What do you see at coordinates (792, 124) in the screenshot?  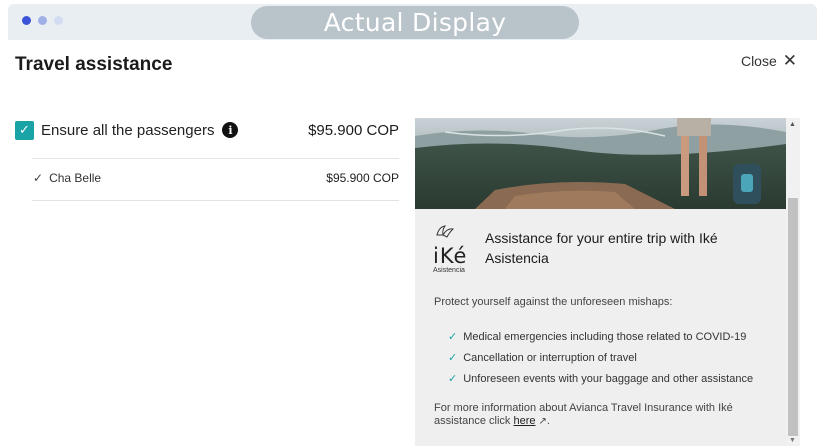 I see `scroll-up-icon: ▲` at bounding box center [792, 124].